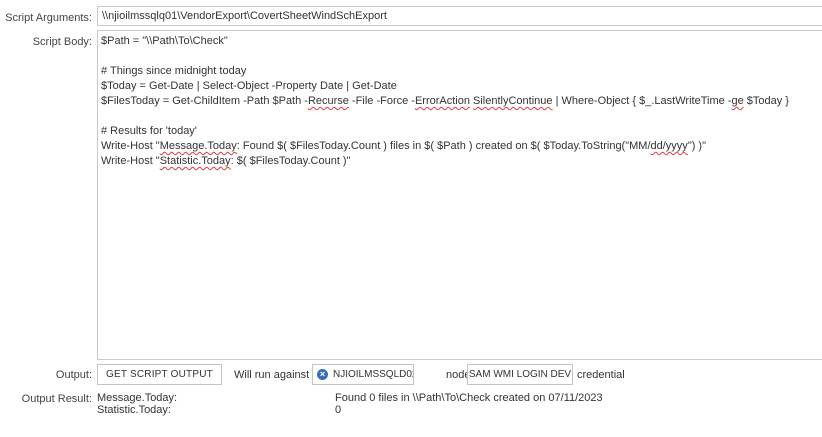 The height and width of the screenshot is (437, 822). I want to click on credential-chip: SAM WMI LOGIN DEV, so click(520, 374).